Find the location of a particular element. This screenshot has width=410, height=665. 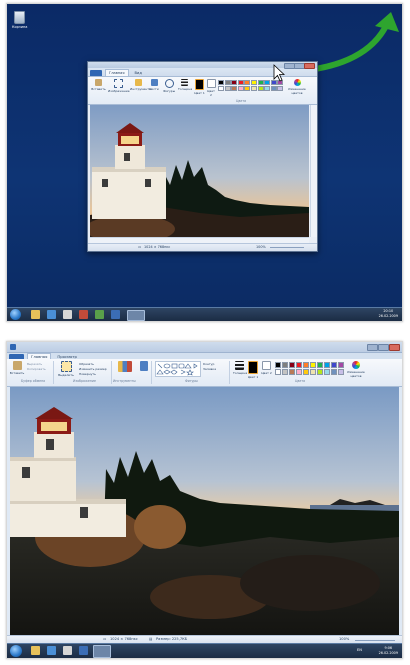

copy-button: Копировать is located at coordinates (36, 369).